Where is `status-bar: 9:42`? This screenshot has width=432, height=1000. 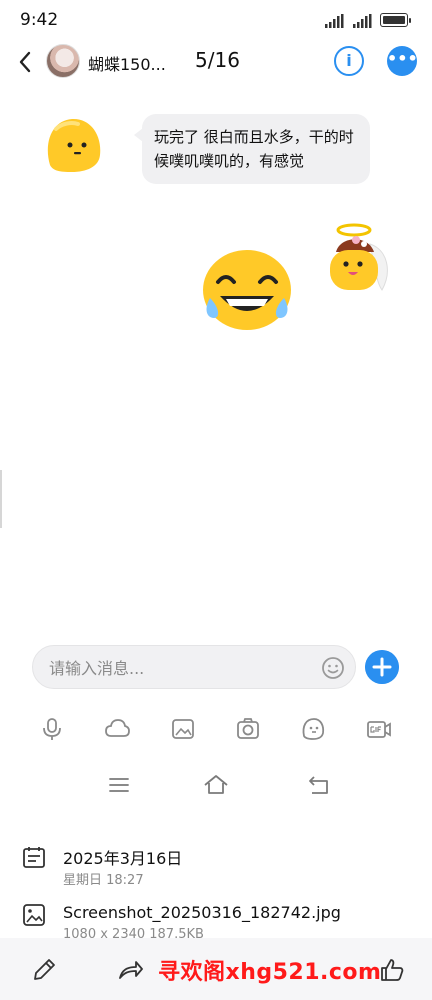
status-bar: 9:42 is located at coordinates (216, 20).